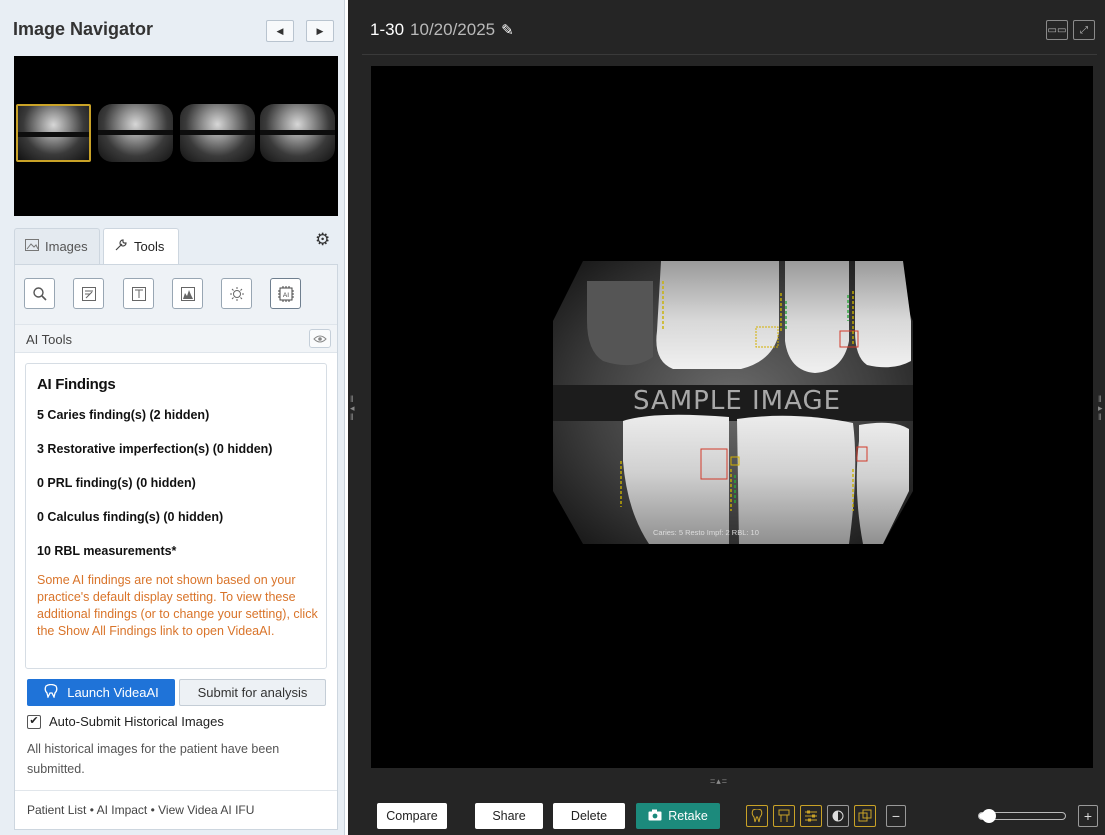 The image size is (1105, 835). What do you see at coordinates (1022, 816) in the screenshot?
I see `zoom-slider` at bounding box center [1022, 816].